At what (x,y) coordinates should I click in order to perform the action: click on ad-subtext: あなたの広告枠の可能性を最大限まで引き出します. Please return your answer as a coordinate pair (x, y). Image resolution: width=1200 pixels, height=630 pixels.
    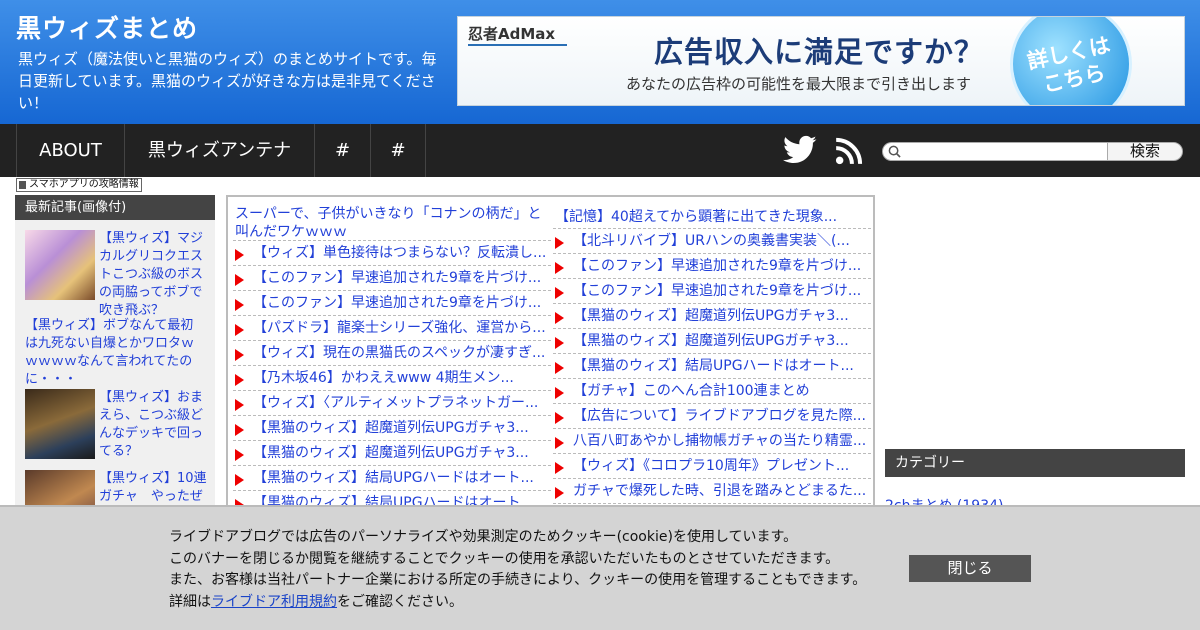
    Looking at the image, I should click on (799, 84).